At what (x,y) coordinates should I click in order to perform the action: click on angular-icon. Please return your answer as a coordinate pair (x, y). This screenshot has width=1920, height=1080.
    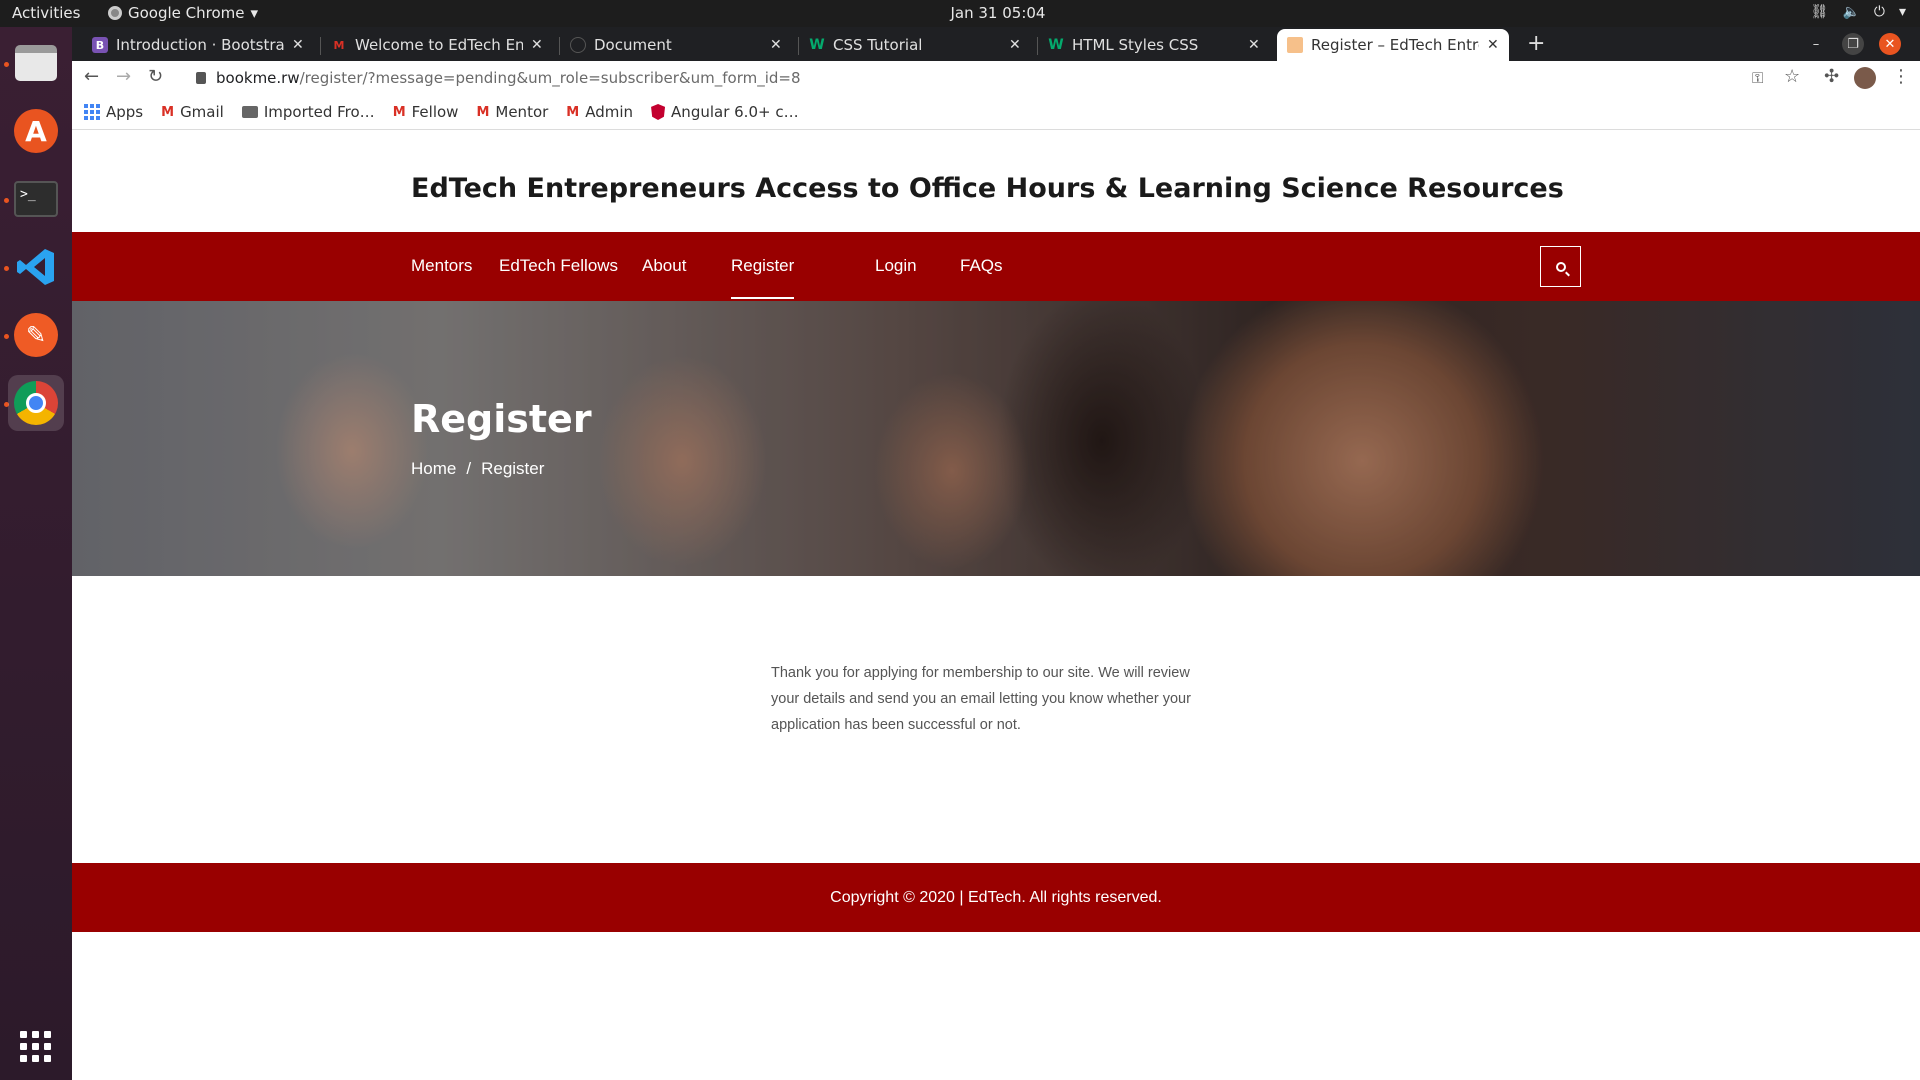
    Looking at the image, I should click on (658, 112).